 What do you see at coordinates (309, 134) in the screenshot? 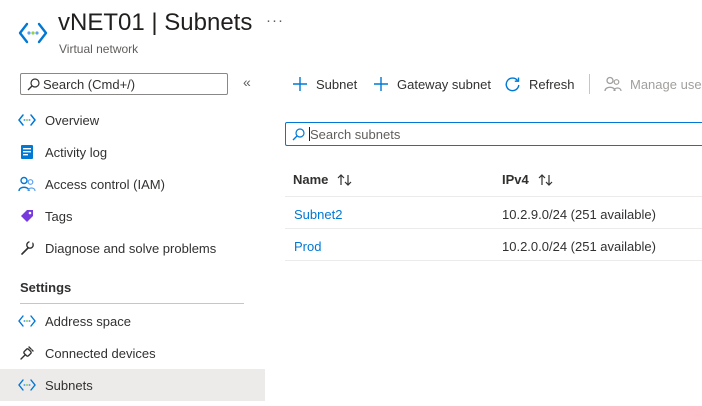
I see `text-cursor` at bounding box center [309, 134].